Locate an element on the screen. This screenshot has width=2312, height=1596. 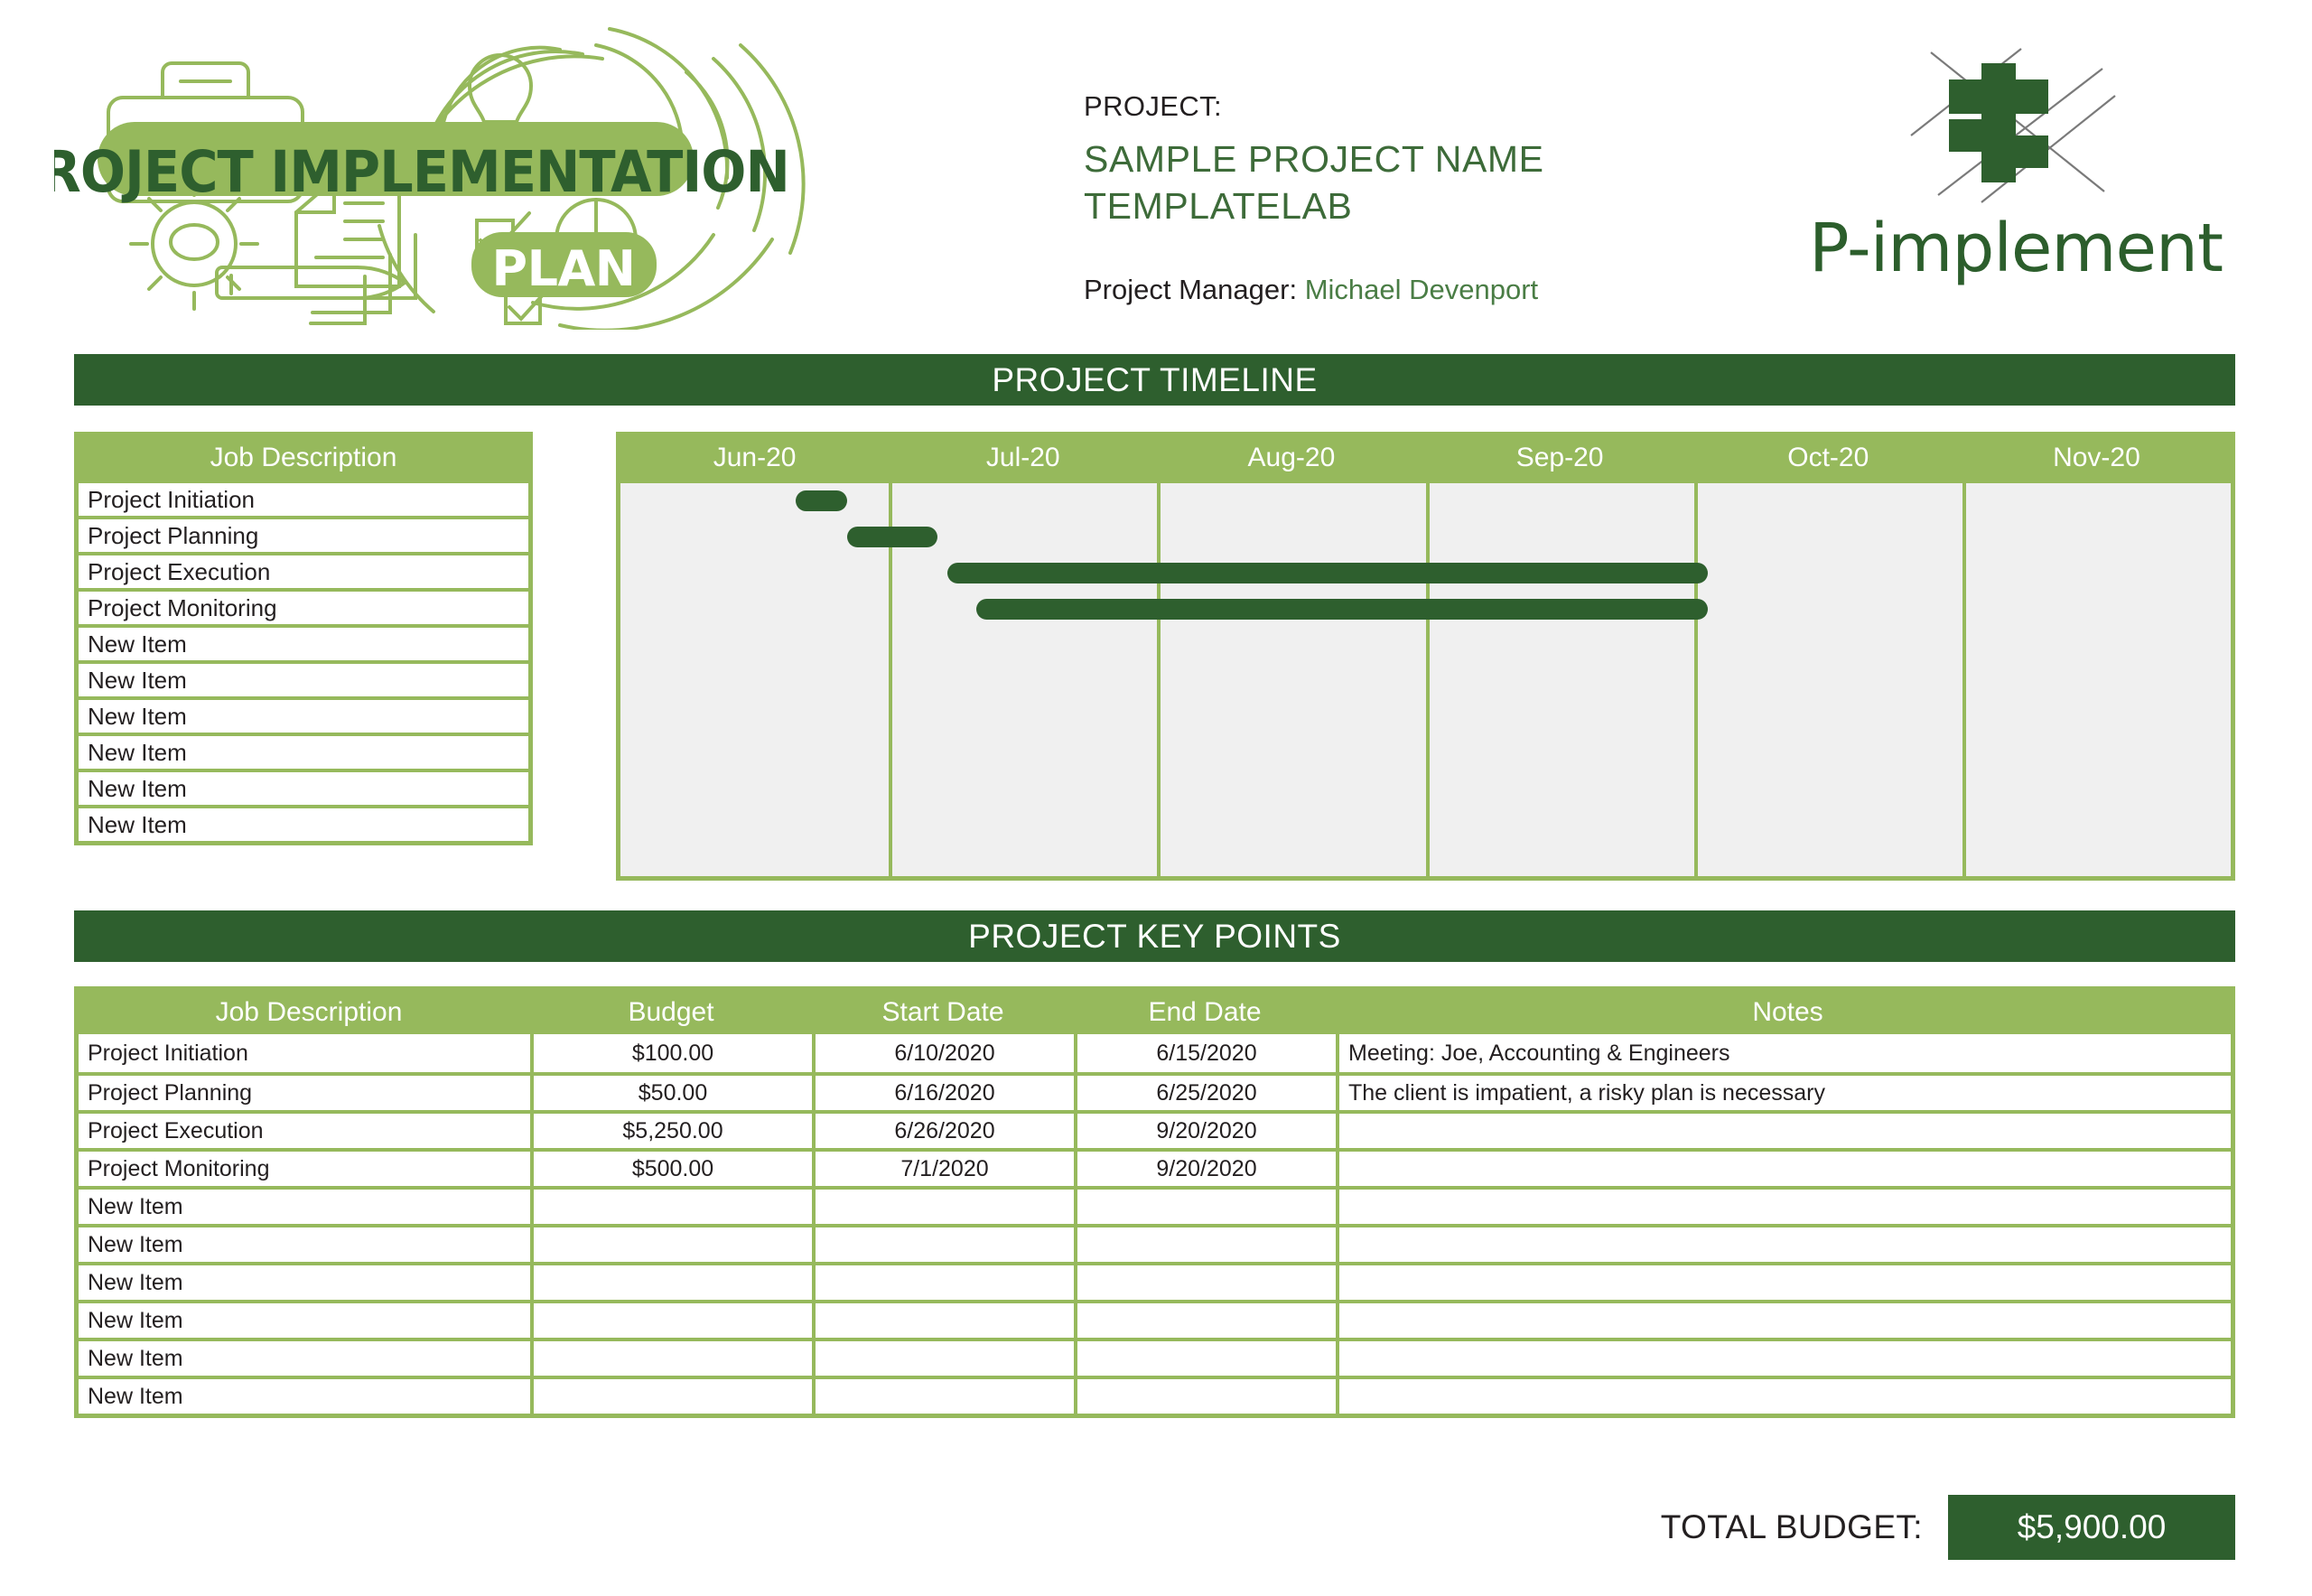
cell-job-description: Project Planning is located at coordinates (304, 1093).